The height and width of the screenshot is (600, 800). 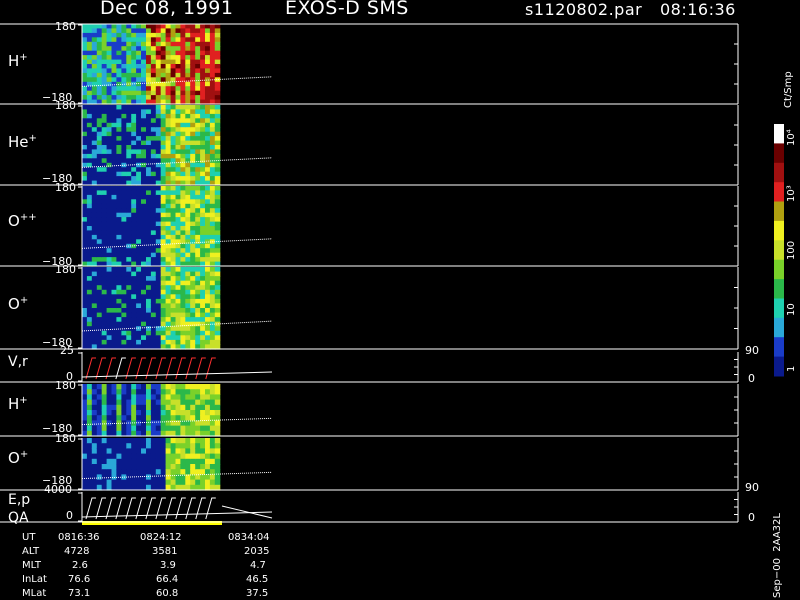 I want to click on colorbar-unit-label: Ct/Smp, so click(x=788, y=89).